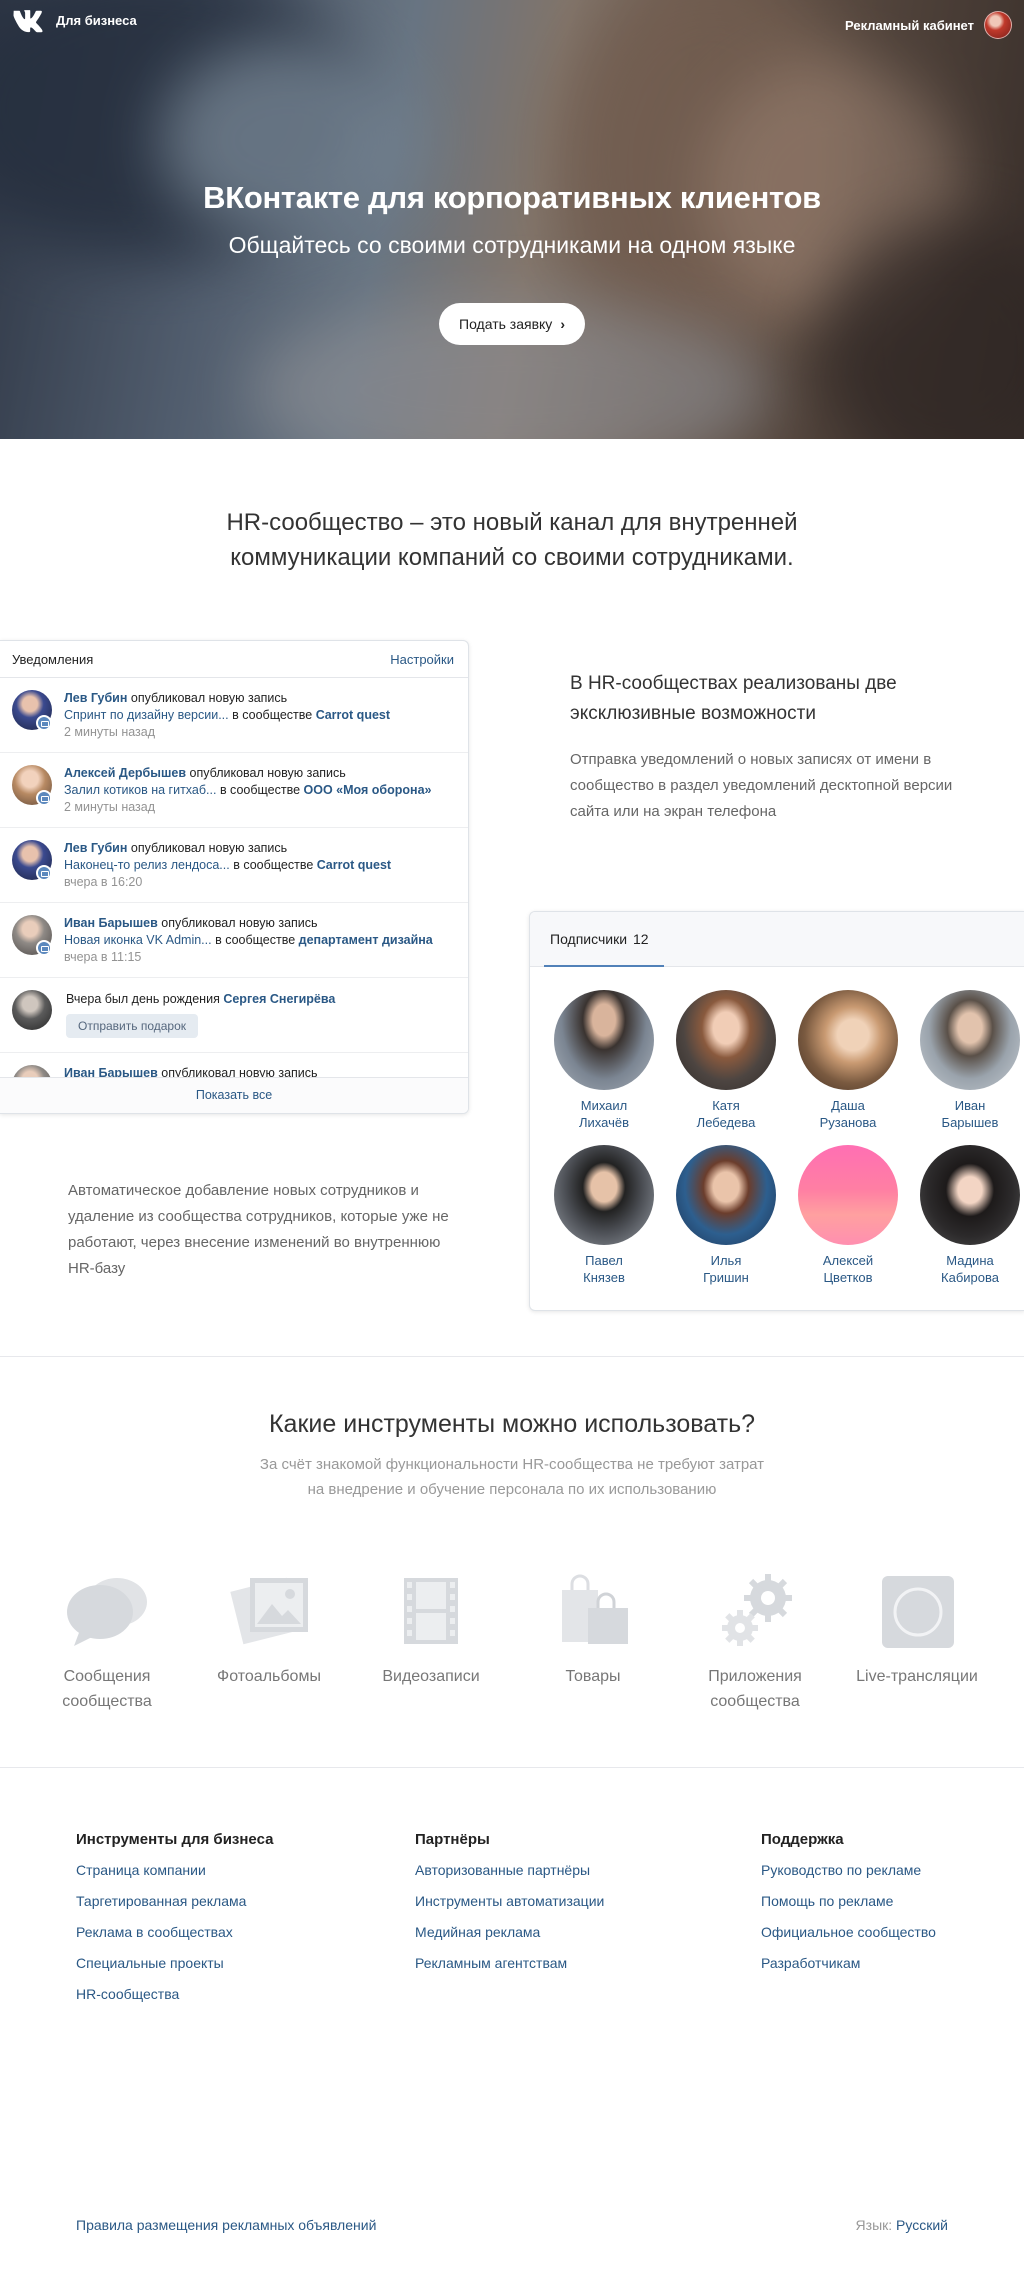  I want to click on footer-link: Страница компании, so click(174, 1870).